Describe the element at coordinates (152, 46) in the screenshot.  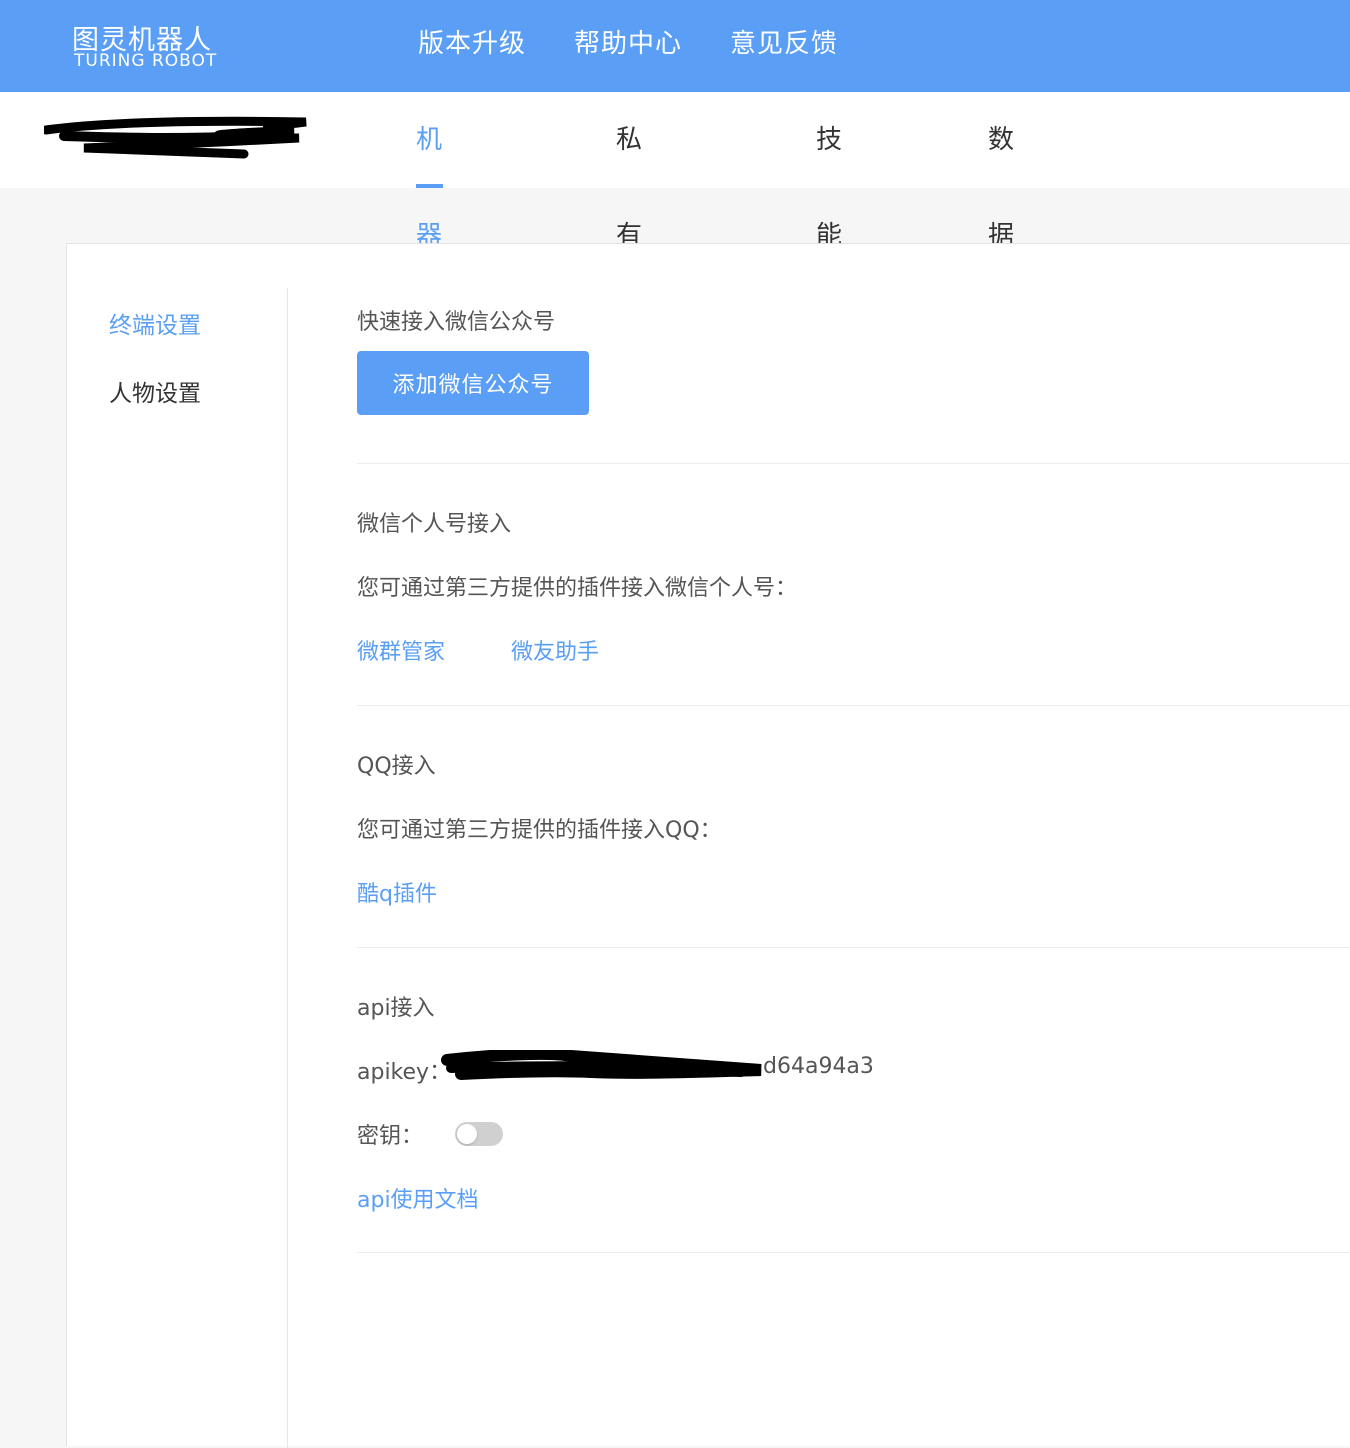
I see `turing-robot-logo: 图灵机器人 TURING ROBOT` at that location.